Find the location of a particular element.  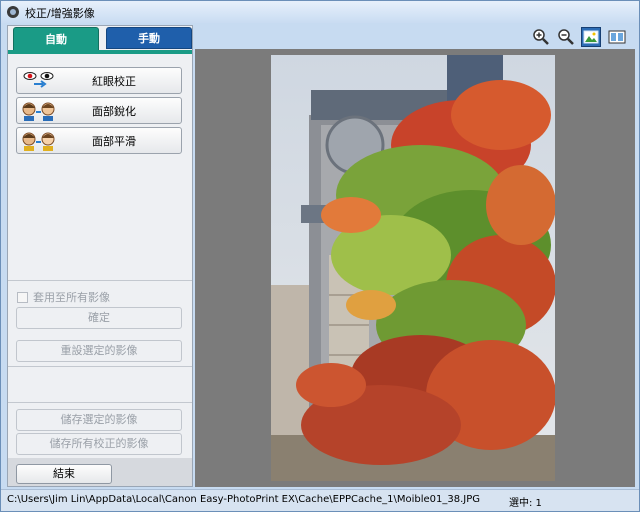

compare-view-button is located at coordinates (617, 37).